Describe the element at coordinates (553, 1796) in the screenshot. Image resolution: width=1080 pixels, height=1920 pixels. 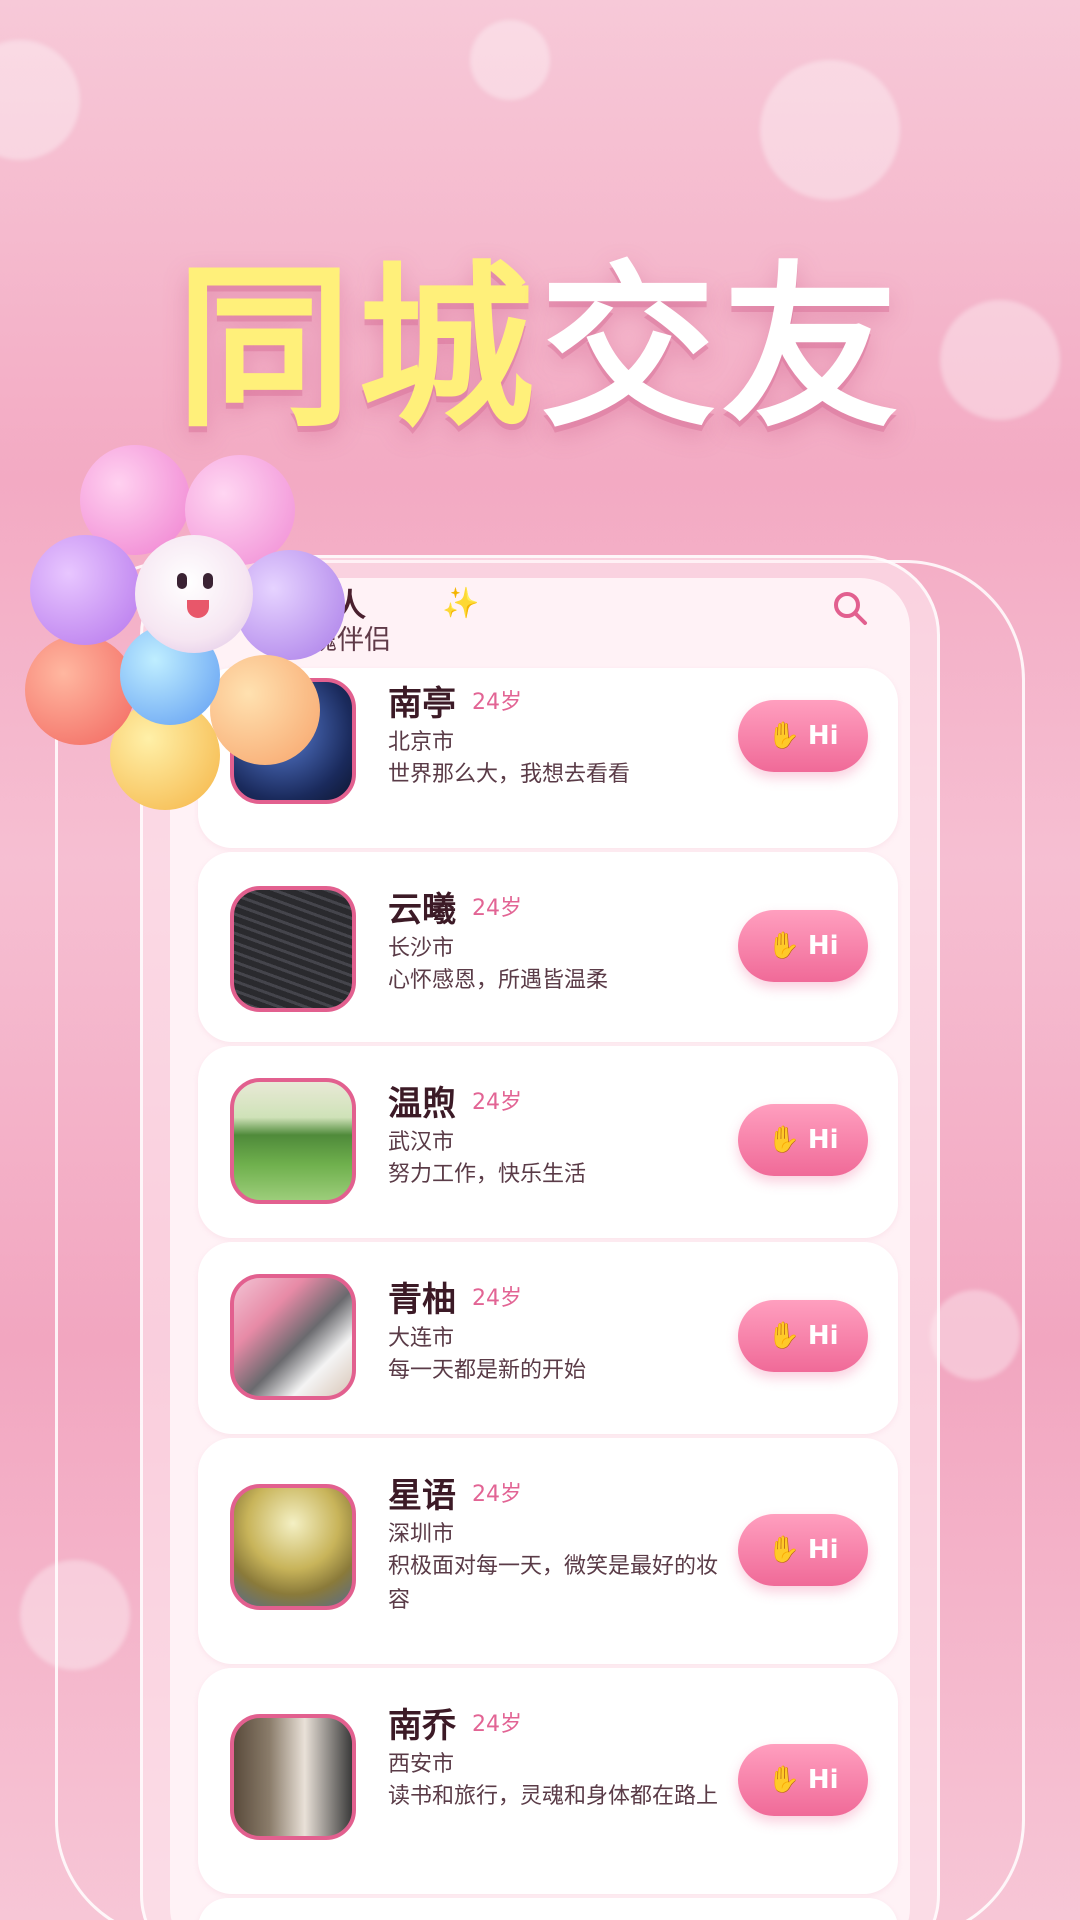
I see `user-bio: 读书和旅行，灵魂和身体都在路上` at that location.